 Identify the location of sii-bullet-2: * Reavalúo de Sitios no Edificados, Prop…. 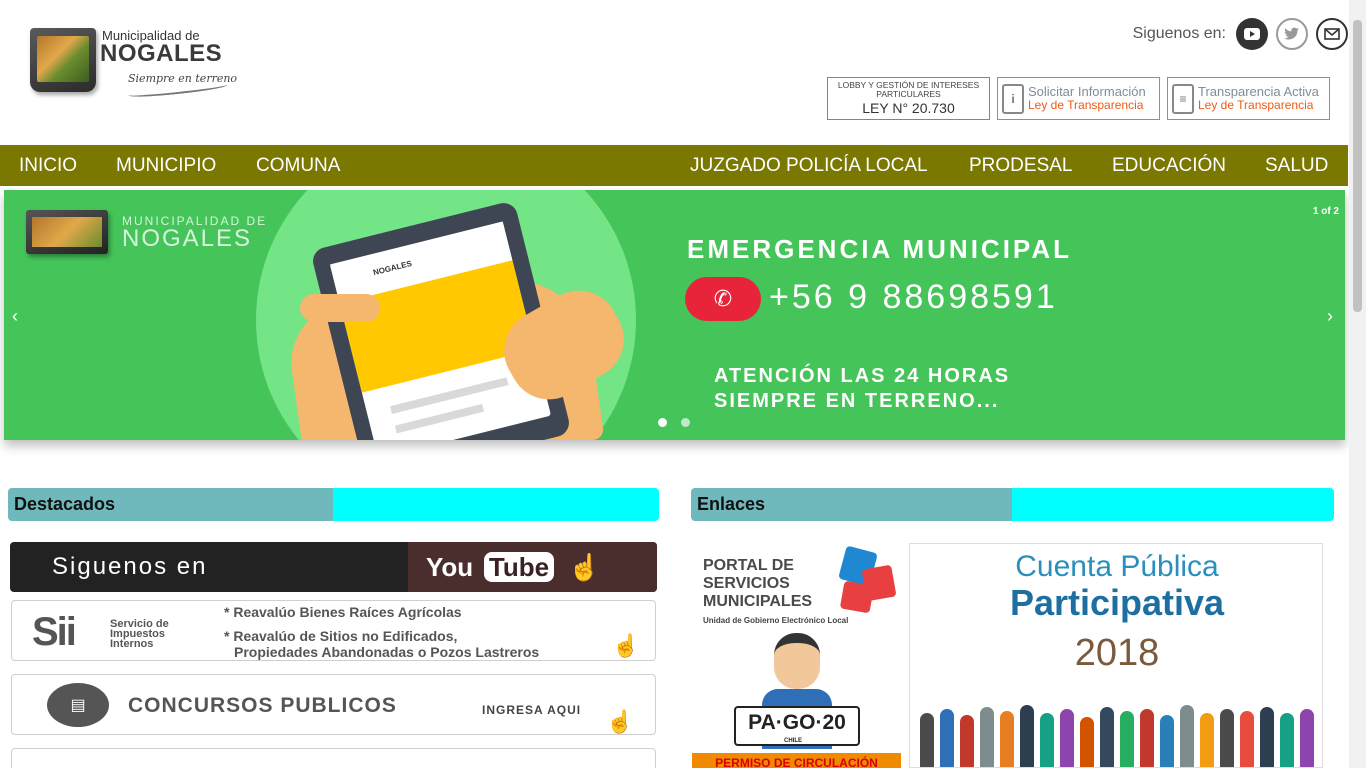
(381, 644).